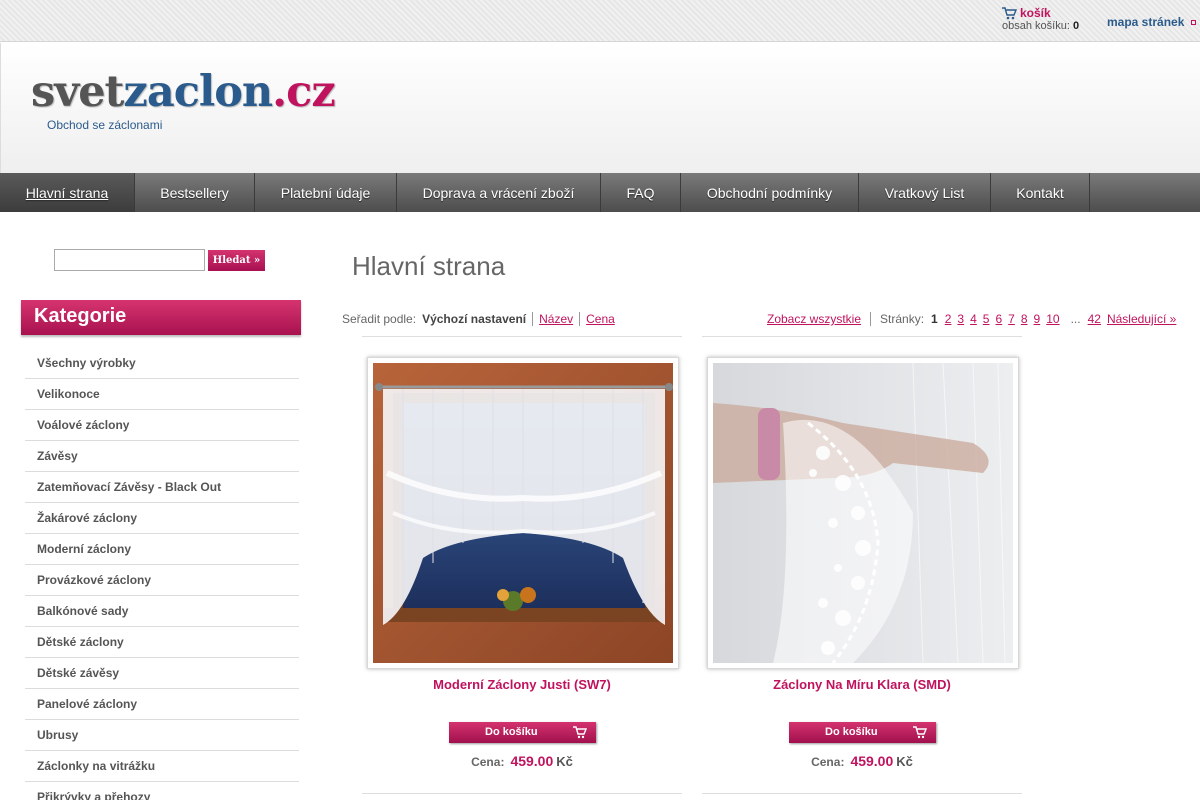 Image resolution: width=1200 pixels, height=800 pixels. Describe the element at coordinates (162, 549) in the screenshot. I see `category-item: Moderní záclony` at that location.